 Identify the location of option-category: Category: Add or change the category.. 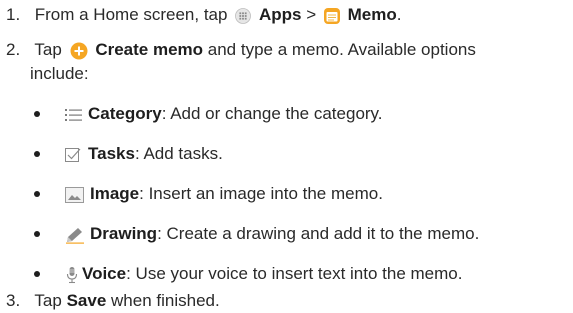
(223, 114).